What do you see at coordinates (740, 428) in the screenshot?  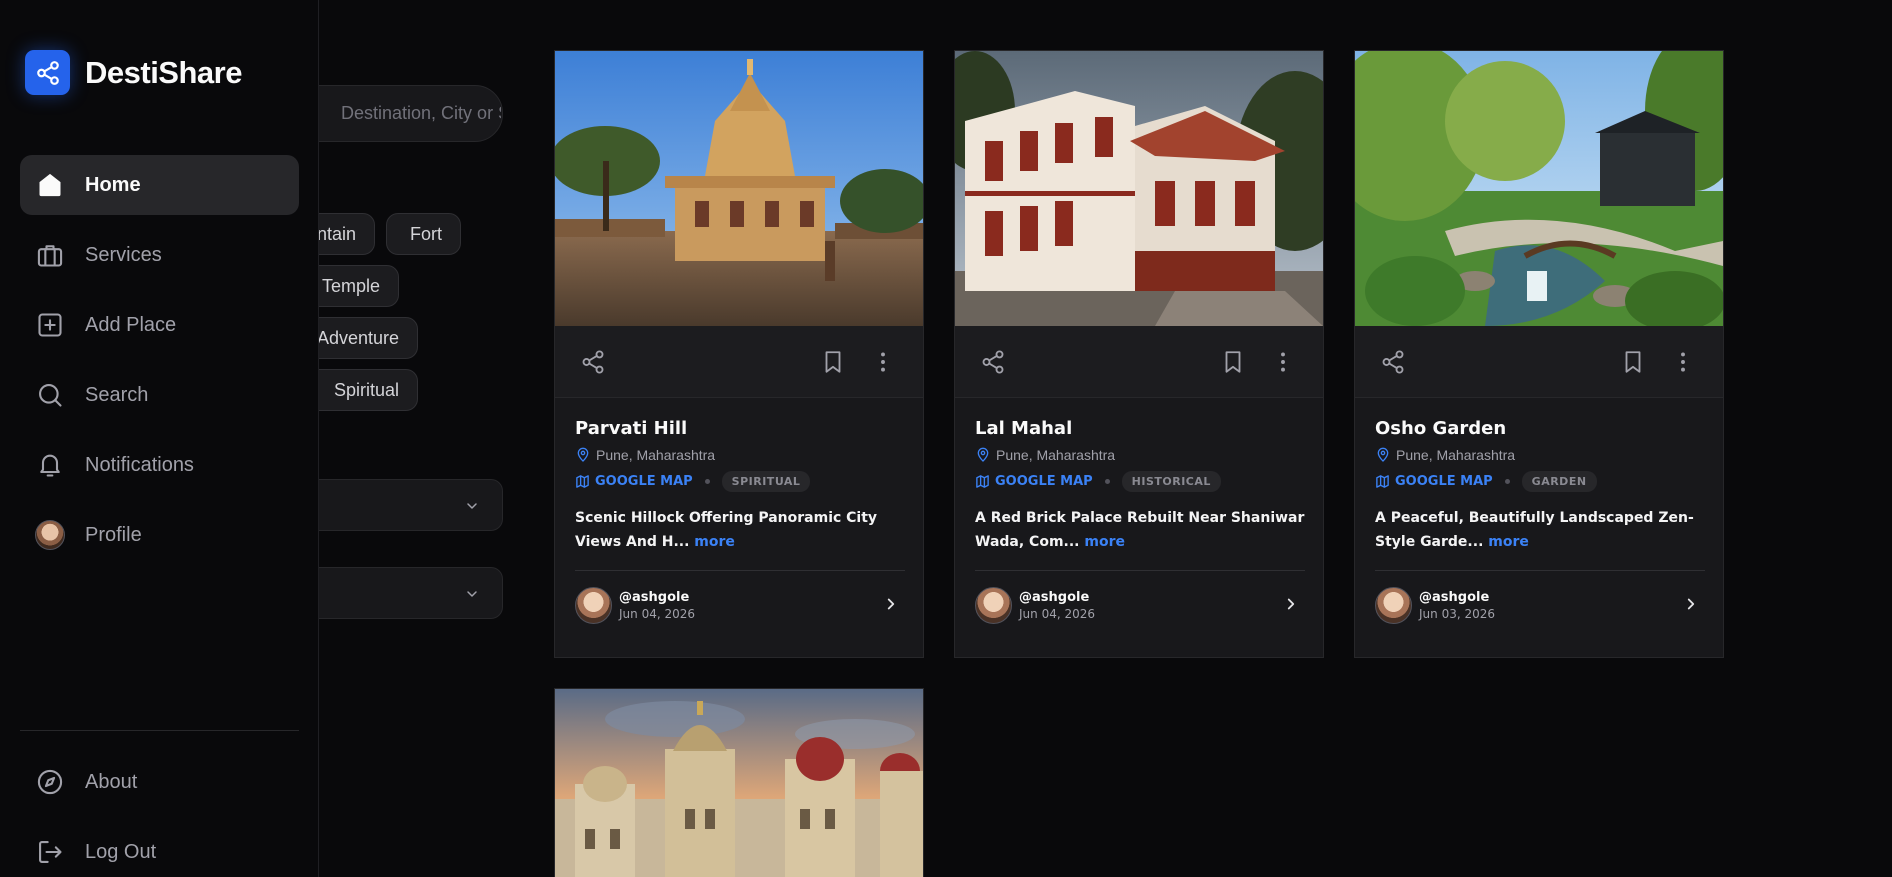 I see `place-title: Parvati Hill` at bounding box center [740, 428].